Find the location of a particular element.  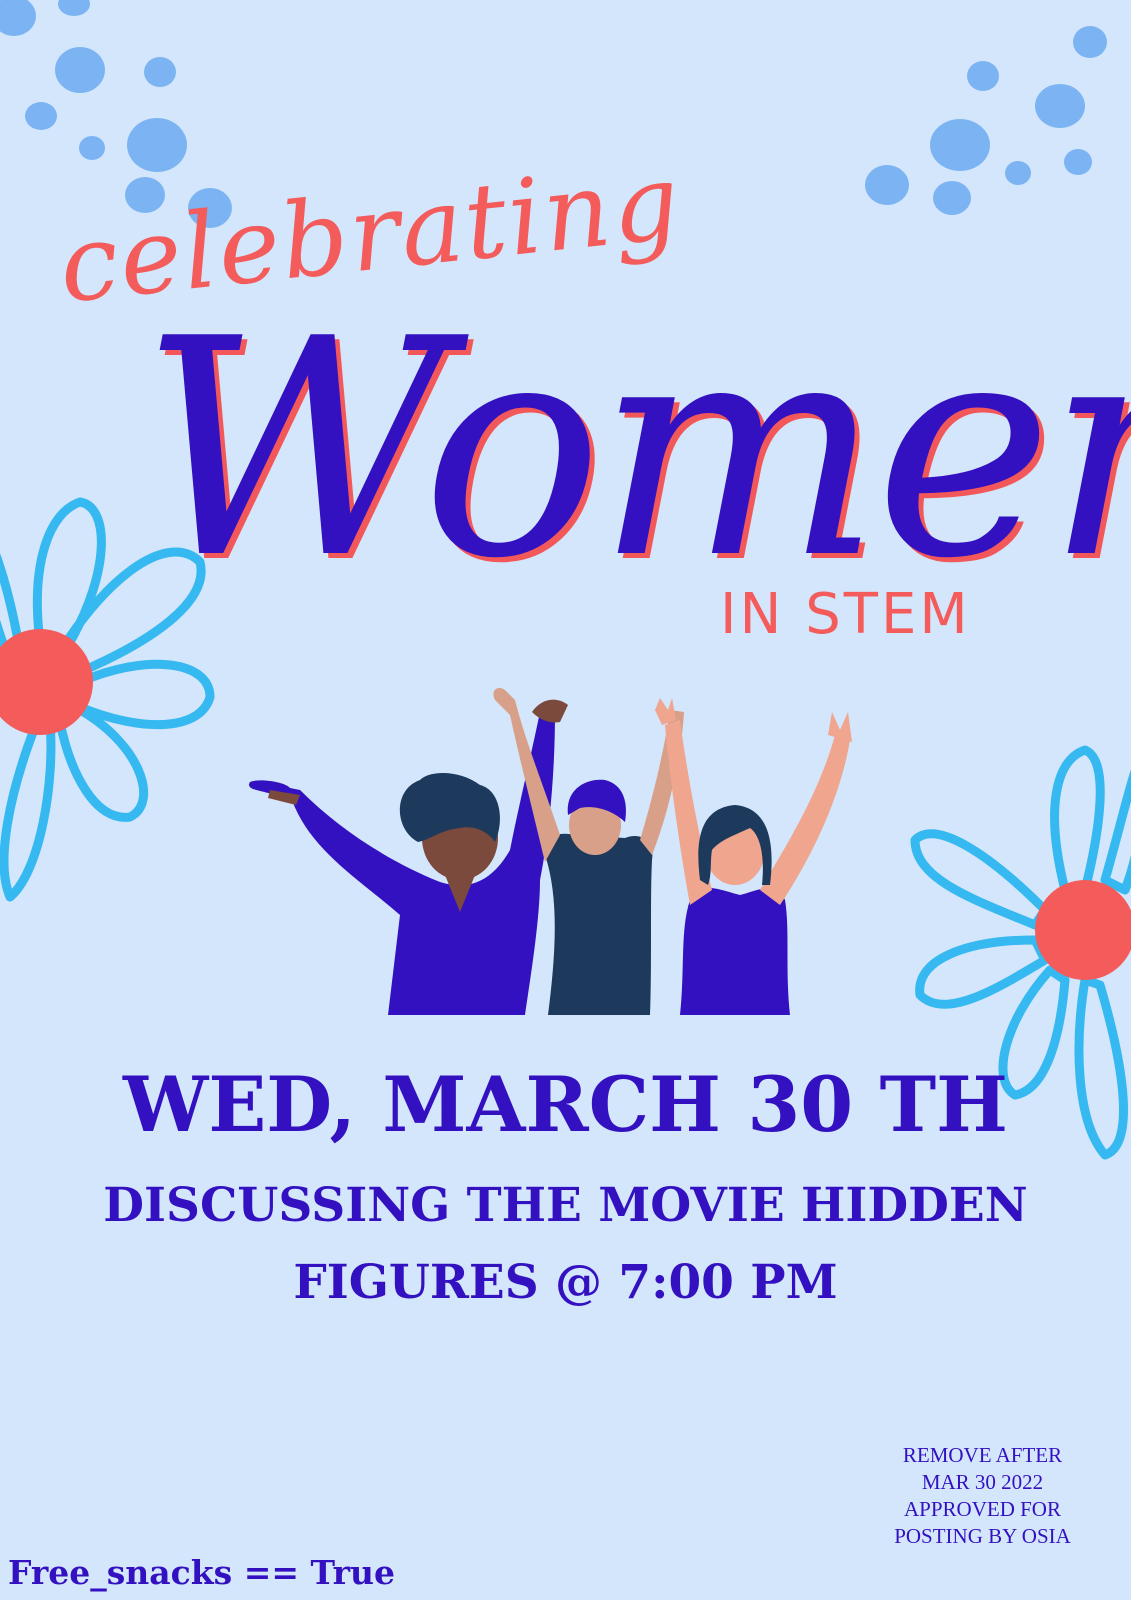

notice-line: APPROVED FOR is located at coordinates (982, 1509).